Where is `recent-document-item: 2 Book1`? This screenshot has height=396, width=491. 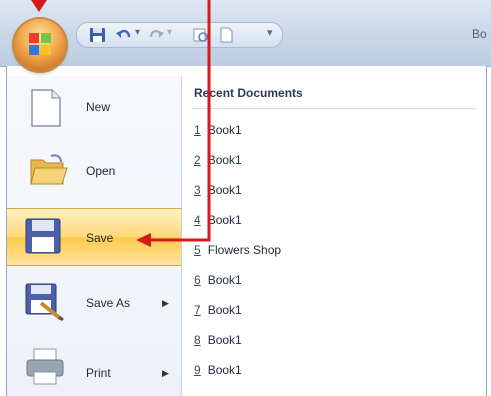 recent-document-item: 2 Book1 is located at coordinates (218, 160).